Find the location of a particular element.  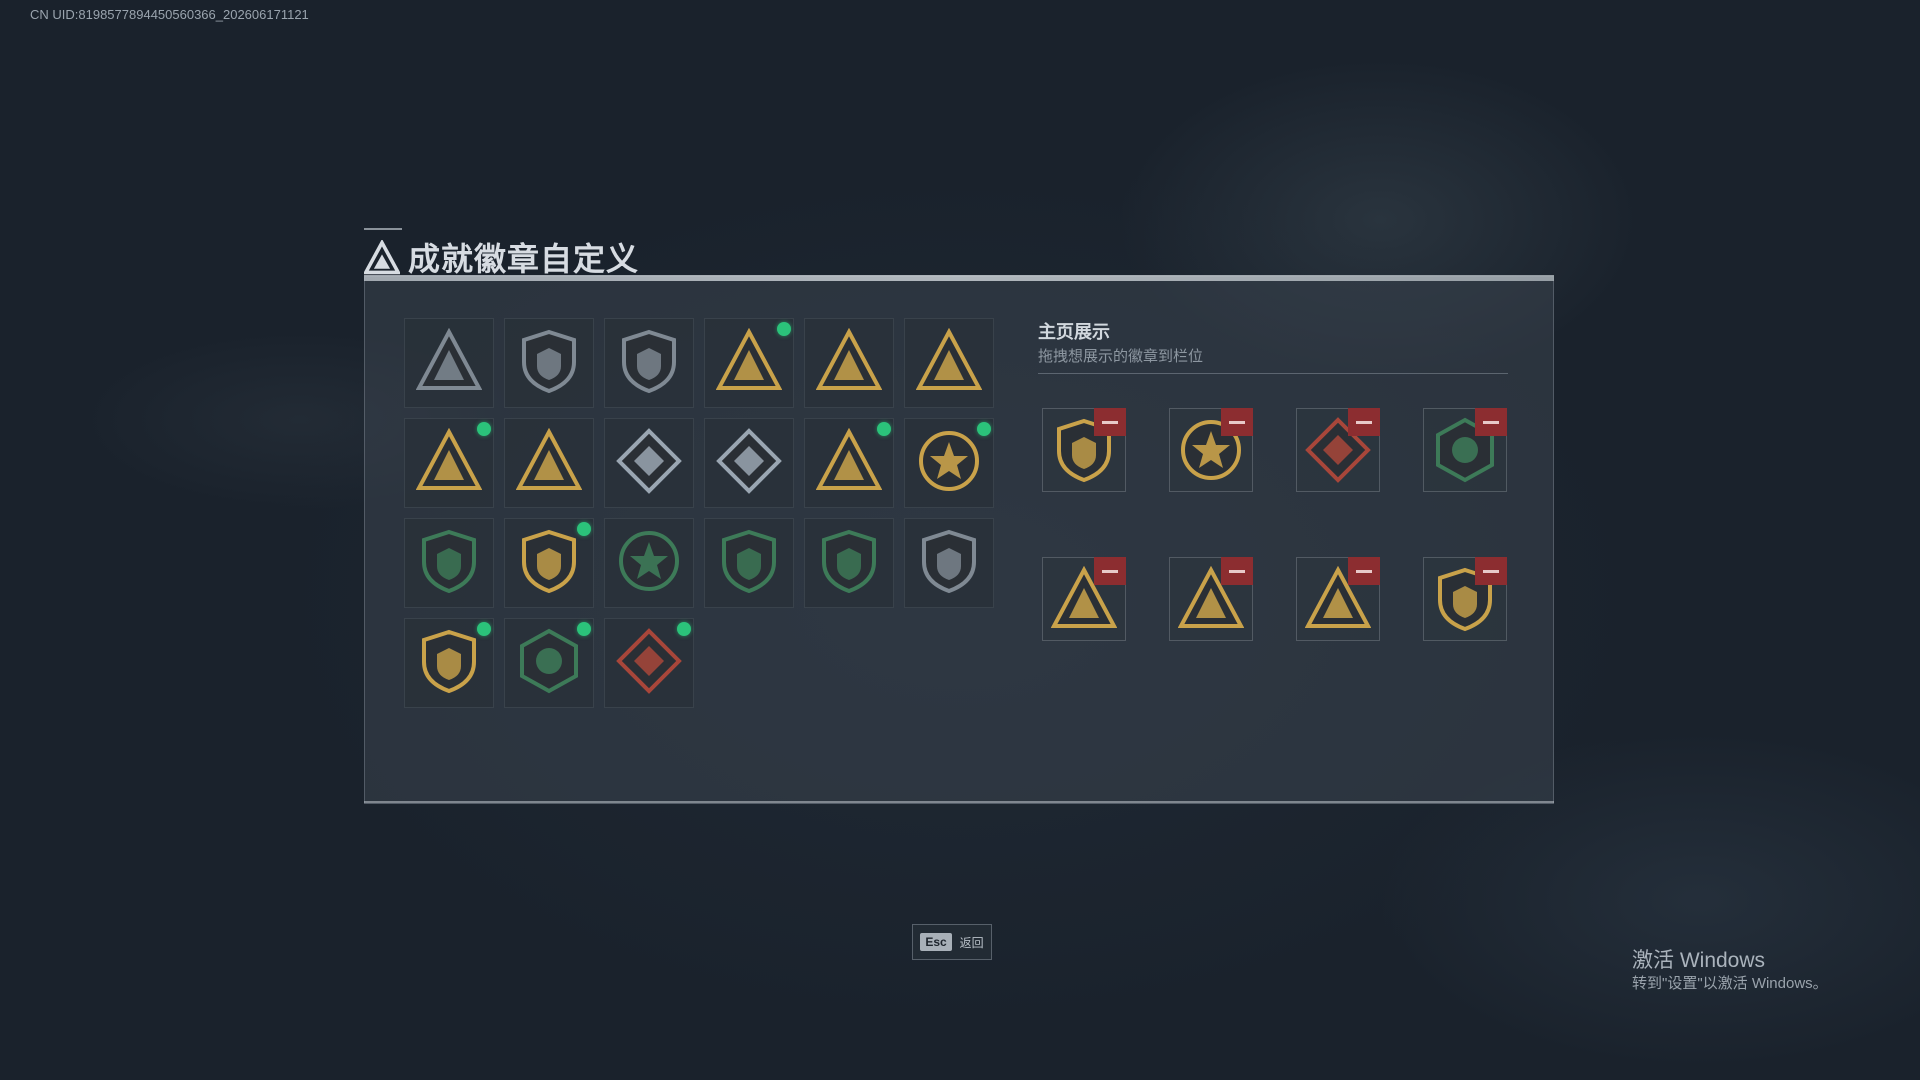

page-header: 成就徽章自定义 is located at coordinates (501, 254).